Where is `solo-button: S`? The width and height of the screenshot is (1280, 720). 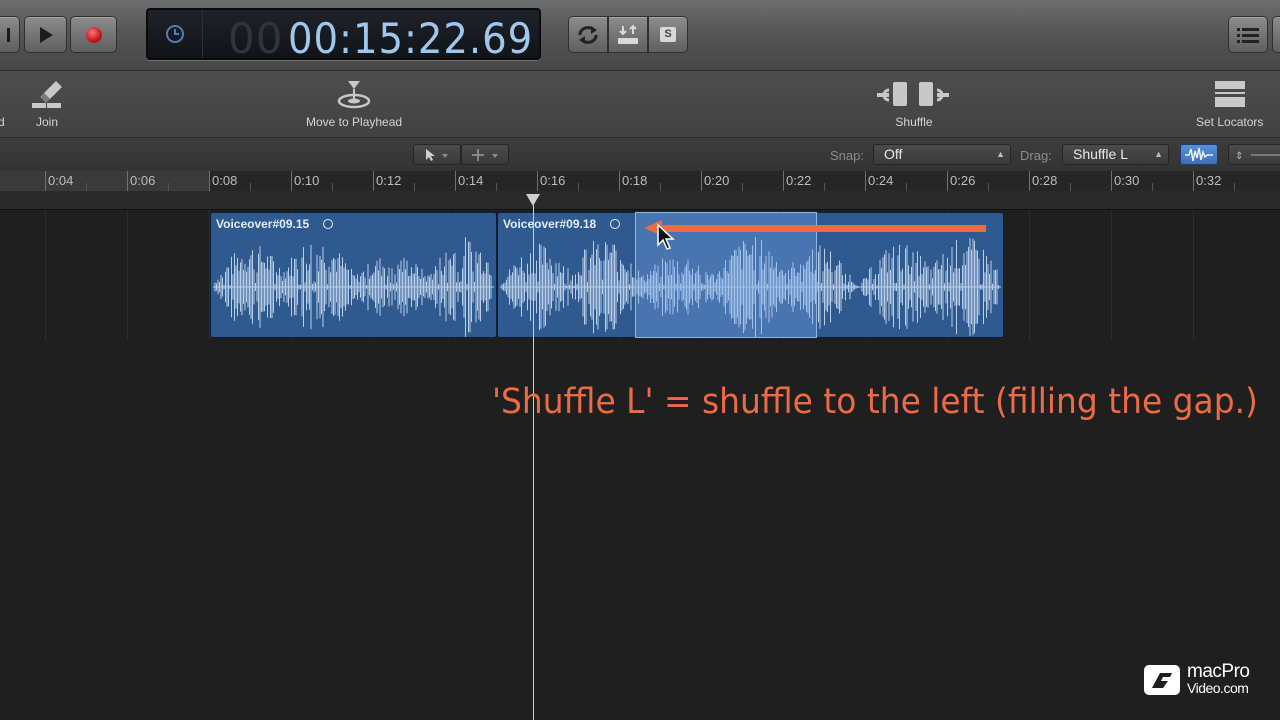 solo-button: S is located at coordinates (668, 34).